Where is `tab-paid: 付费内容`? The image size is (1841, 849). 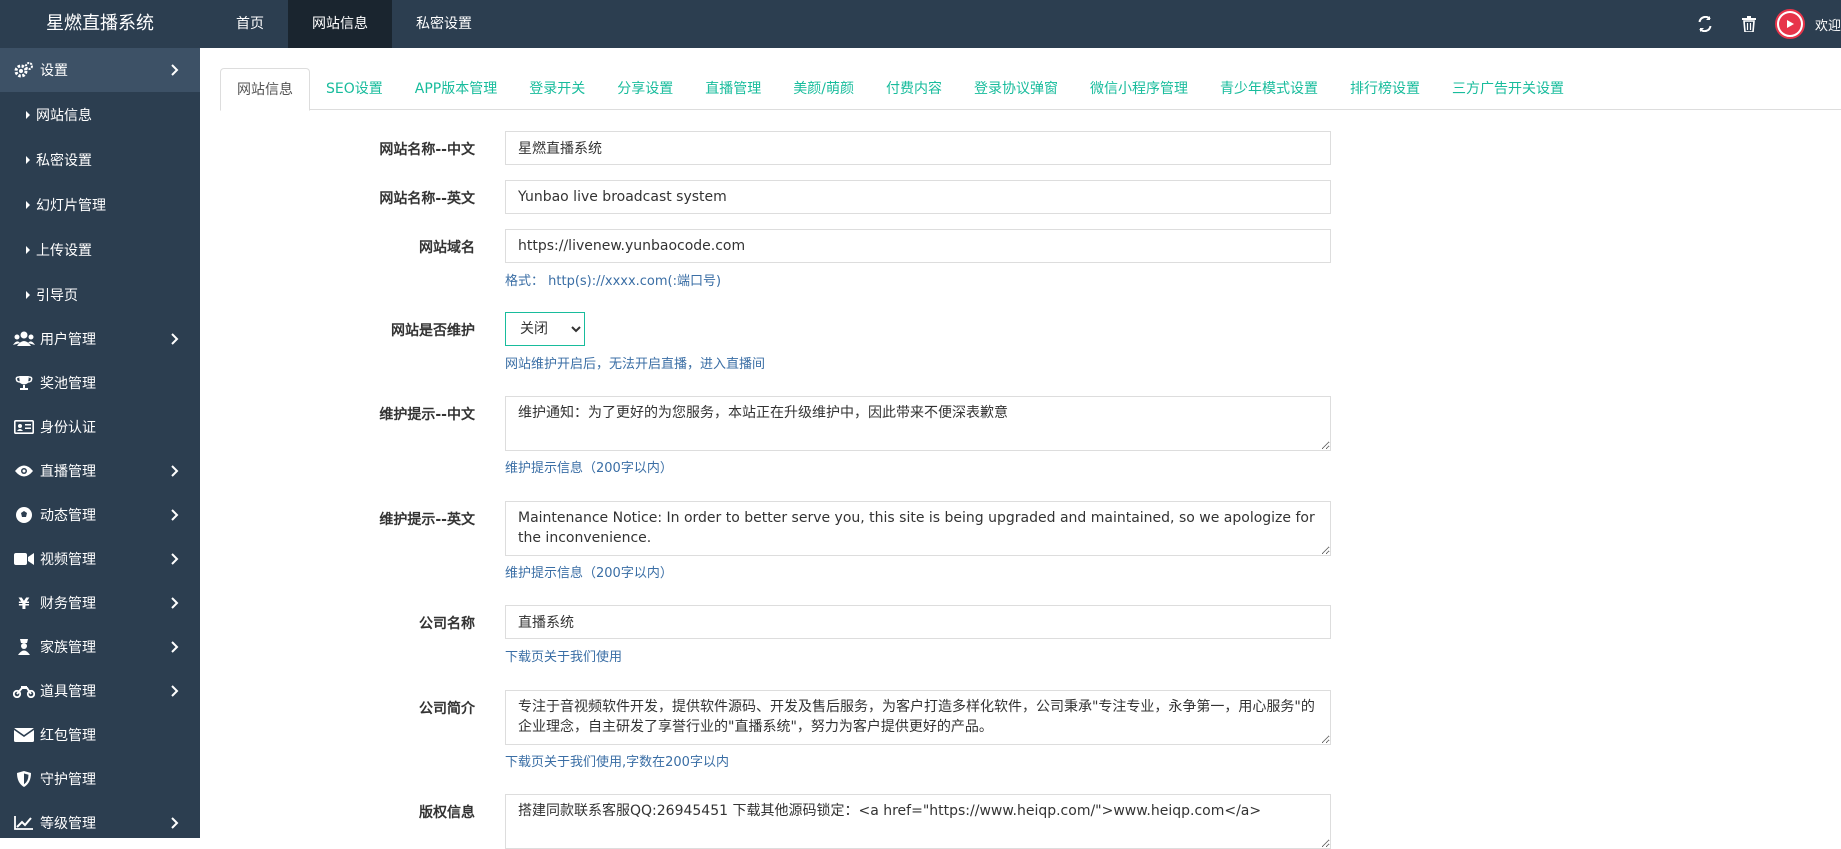 tab-paid: 付费内容 is located at coordinates (914, 89).